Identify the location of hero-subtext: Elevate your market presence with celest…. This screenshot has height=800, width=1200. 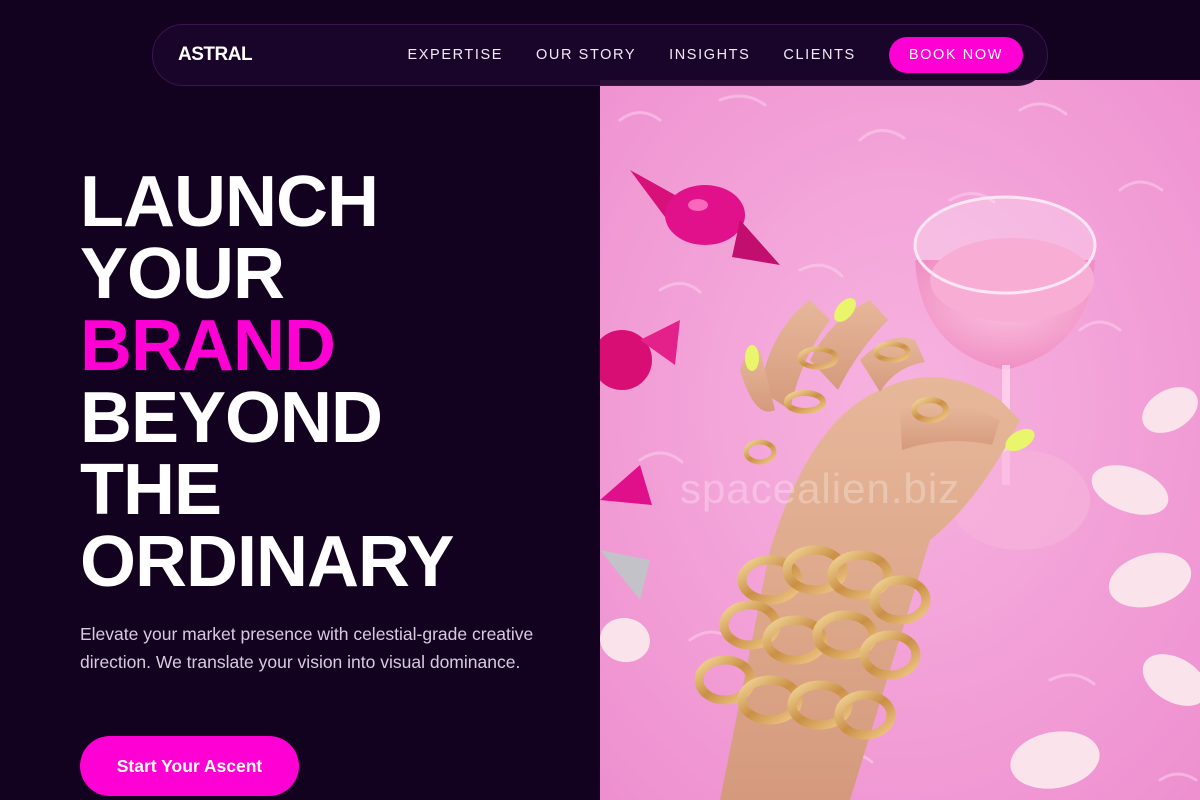
(307, 648).